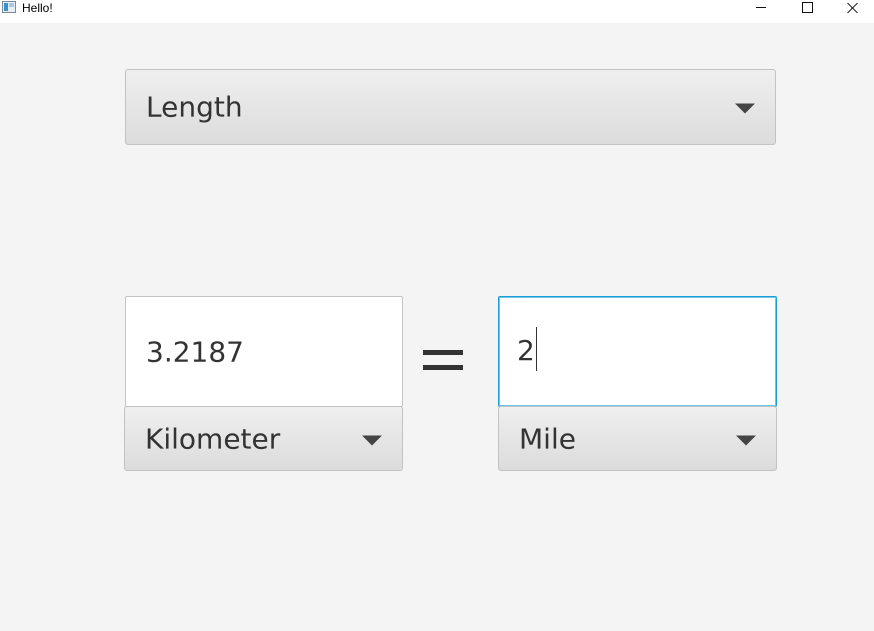  Describe the element at coordinates (195, 351) in the screenshot. I see `from-value-text: 3.2187` at that location.